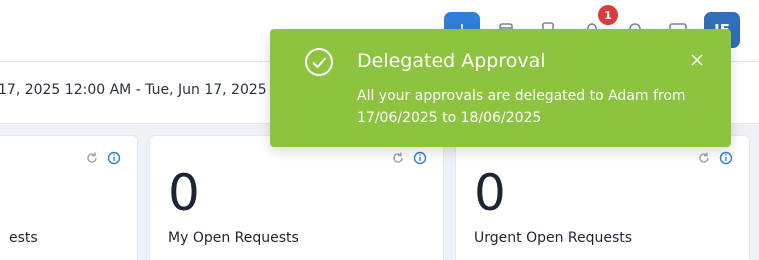  Describe the element at coordinates (451, 61) in the screenshot. I see `toast-title: Delegated Approval` at that location.